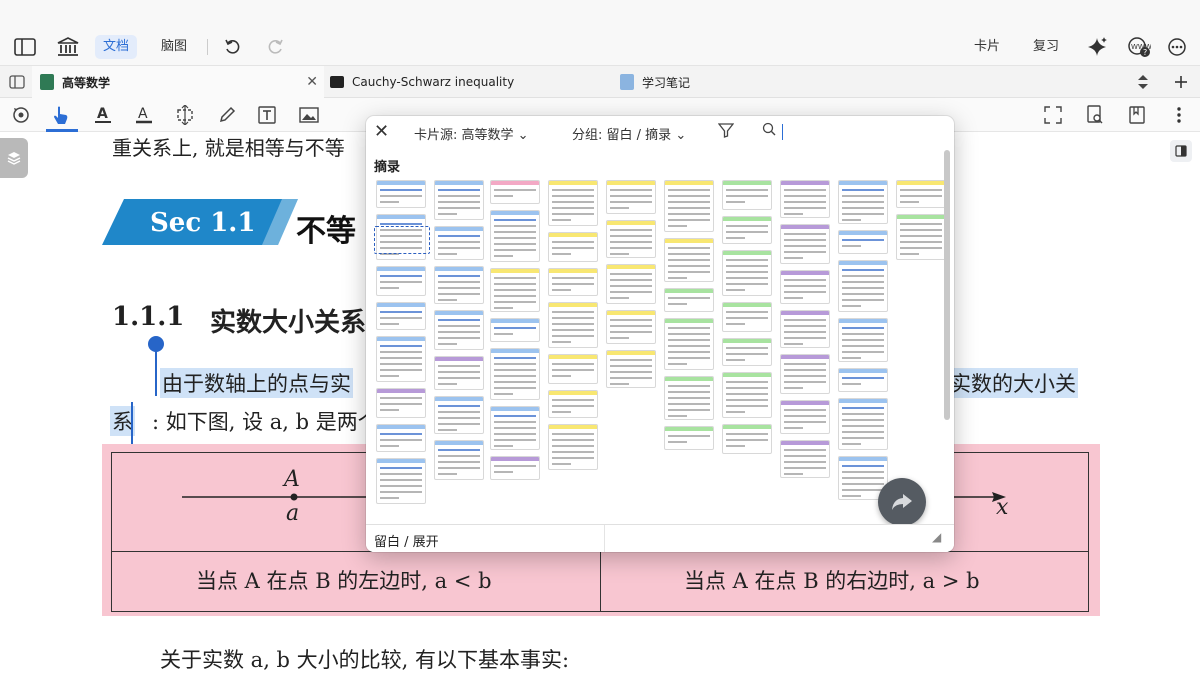  What do you see at coordinates (178, 82) in the screenshot?
I see `tab-higher-math: 高等数学 ✕` at bounding box center [178, 82].